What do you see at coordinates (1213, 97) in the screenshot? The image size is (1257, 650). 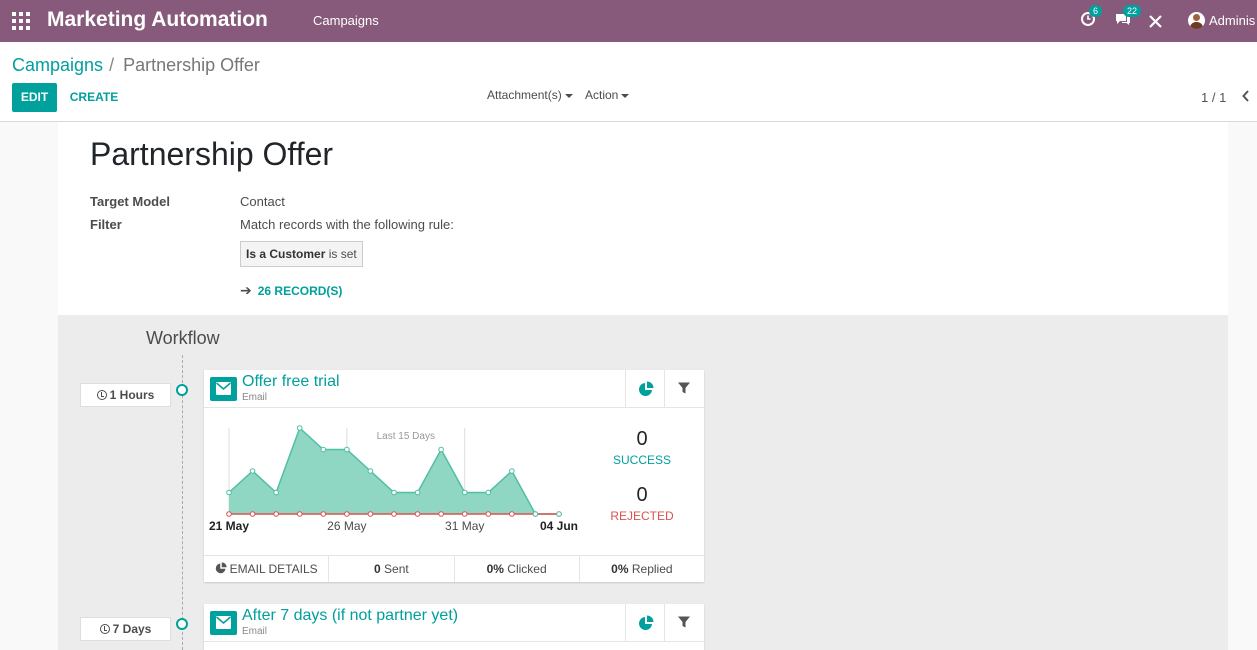 I see `pager-value: 1 / 1` at bounding box center [1213, 97].